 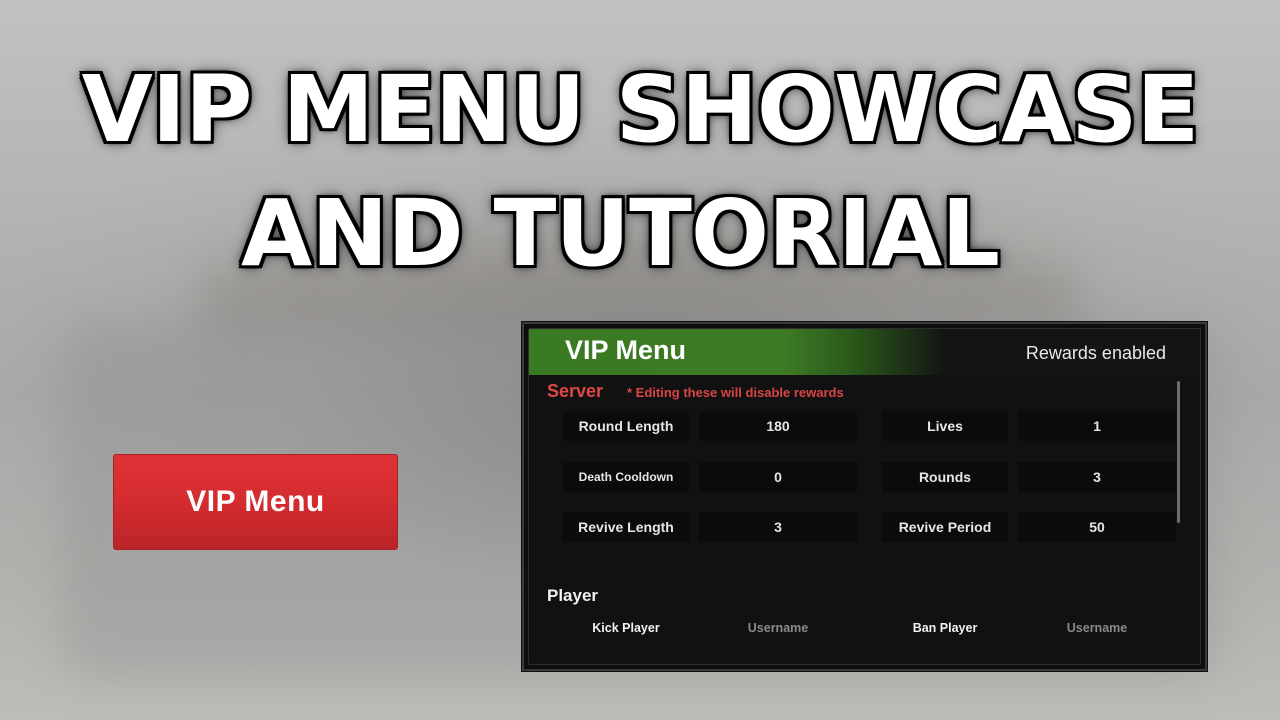 What do you see at coordinates (626, 527) in the screenshot?
I see `setting-label-revive-length: Revive Length` at bounding box center [626, 527].